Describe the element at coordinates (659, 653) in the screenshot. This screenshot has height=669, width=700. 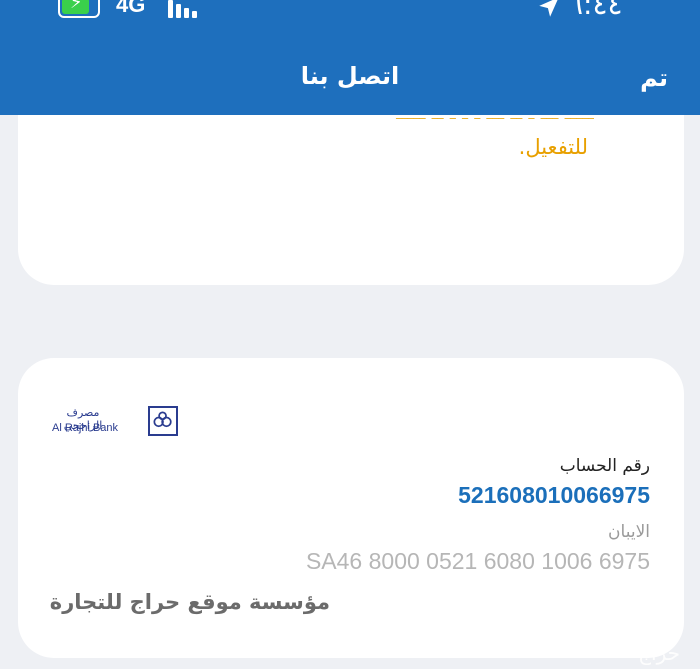
I see `haraj-watermark: حراج` at that location.